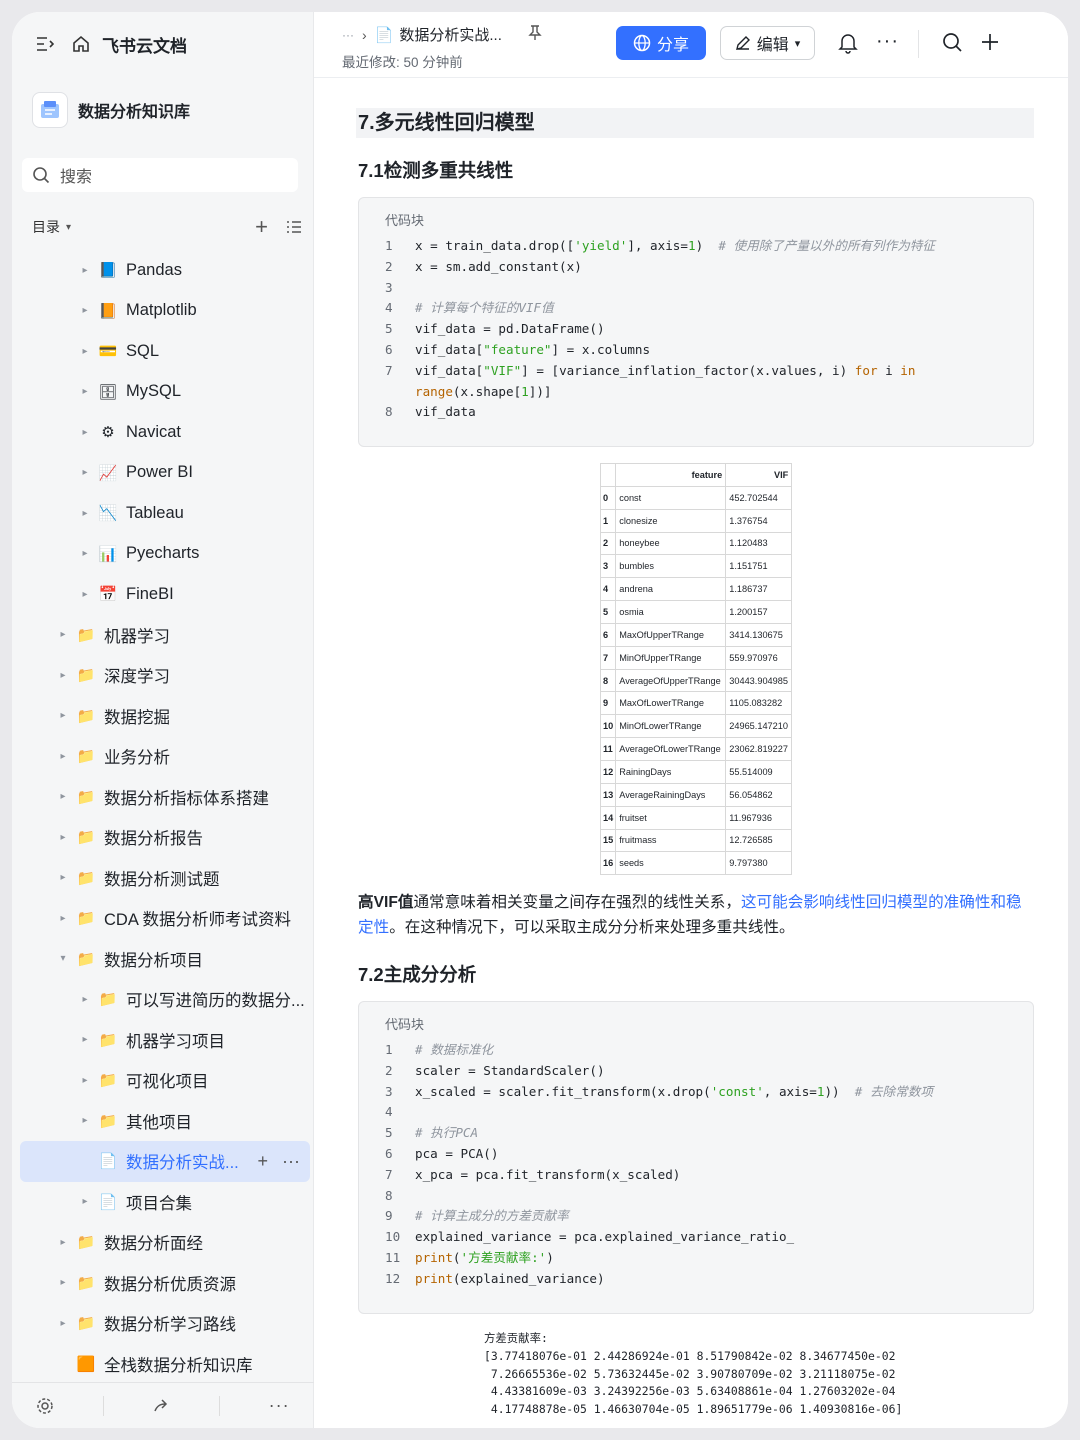 The width and height of the screenshot is (1080, 1440). Describe the element at coordinates (697, 308) in the screenshot. I see `code-line: 4 # 计算每个特征的VIF值` at that location.